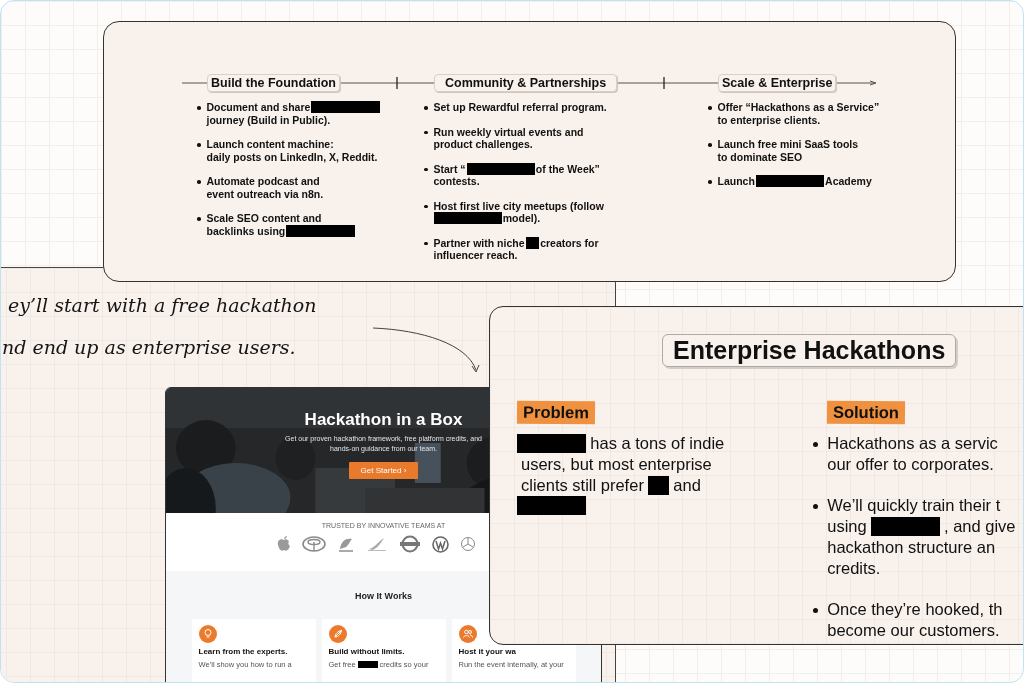 Image resolution: width=1024 pixels, height=683 pixels. Describe the element at coordinates (980, 526) in the screenshot. I see `solution-text: , and give` at that location.